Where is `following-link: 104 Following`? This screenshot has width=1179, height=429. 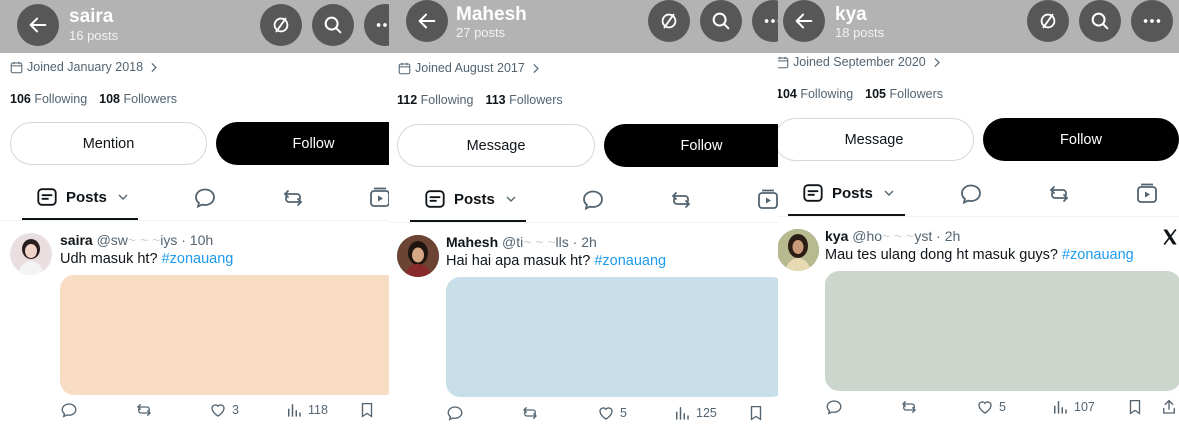 following-link: 104 Following is located at coordinates (815, 94).